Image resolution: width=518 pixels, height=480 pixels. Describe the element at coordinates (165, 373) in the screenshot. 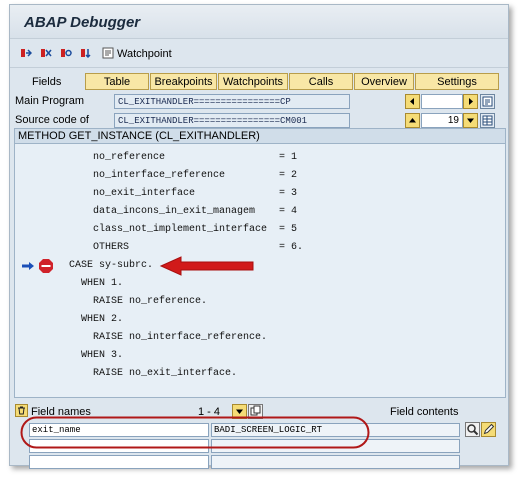

I see `code-line: RAISE no_exit_interface.` at that location.